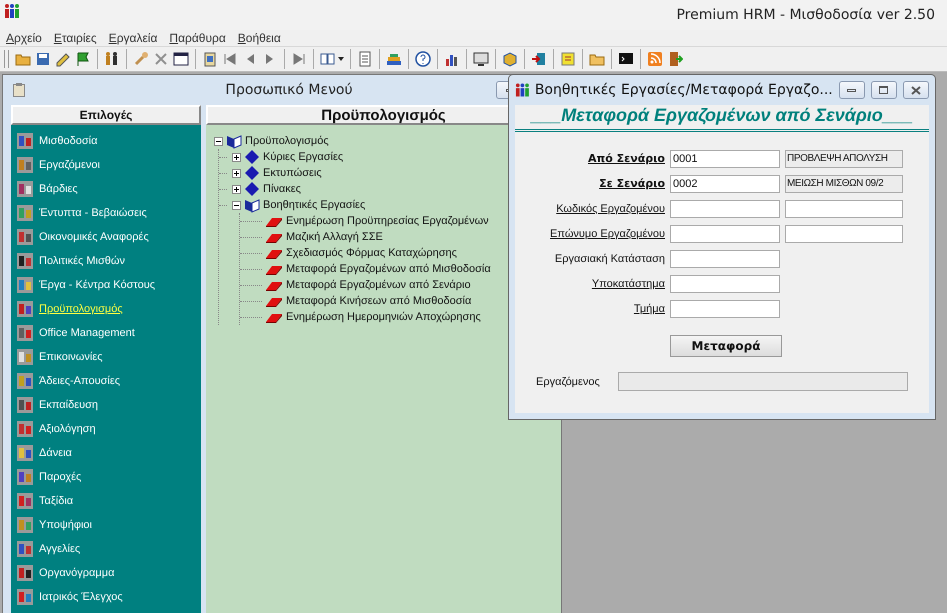  What do you see at coordinates (259, 38) in the screenshot?
I see `menu-item: Βοήθεια` at bounding box center [259, 38].